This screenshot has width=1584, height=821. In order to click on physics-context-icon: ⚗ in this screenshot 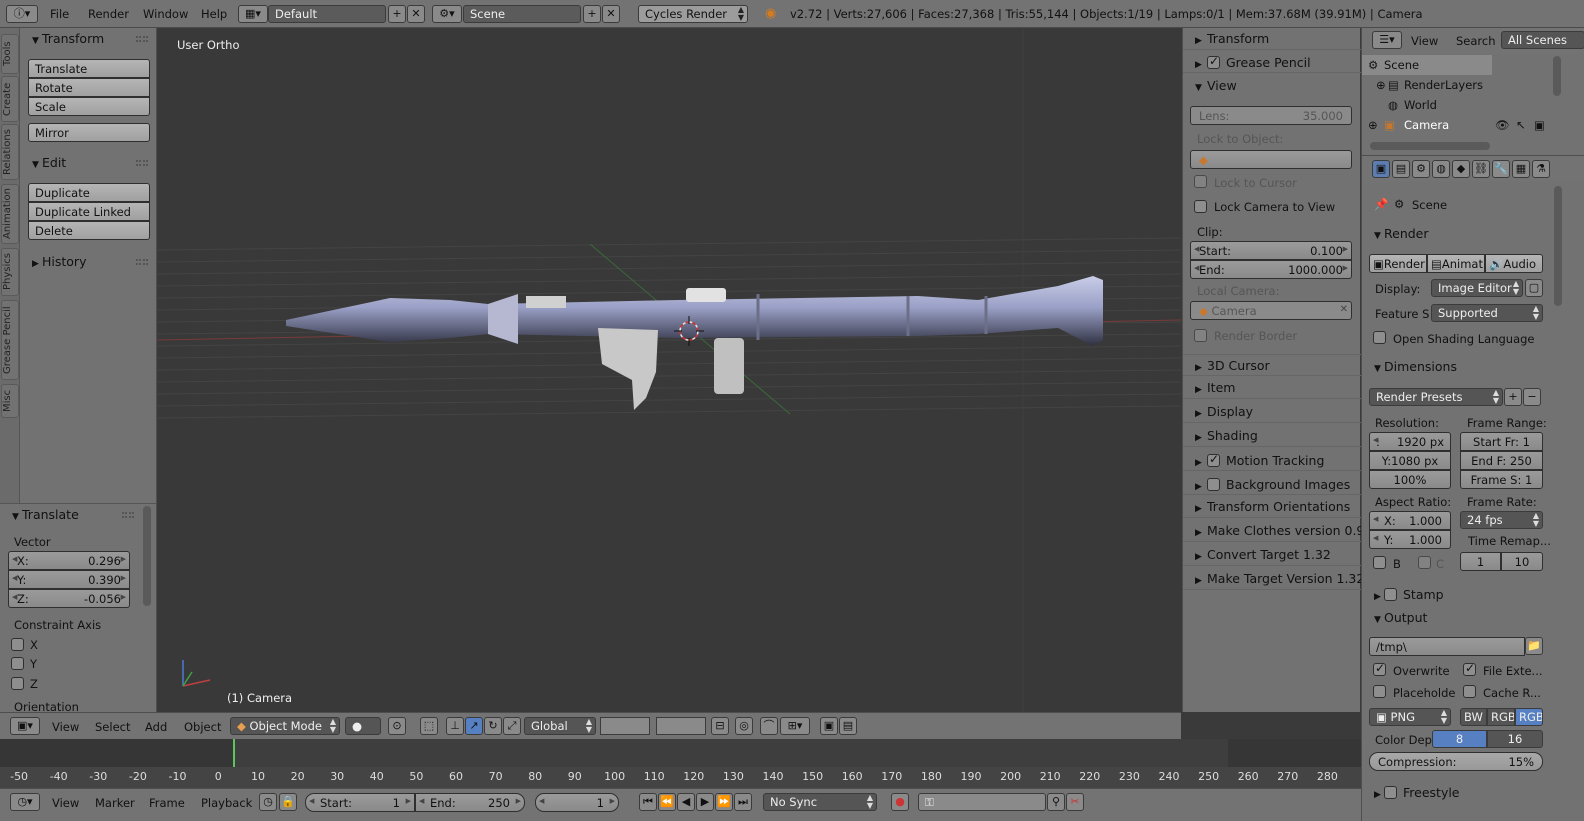, I will do `click(1541, 169)`.